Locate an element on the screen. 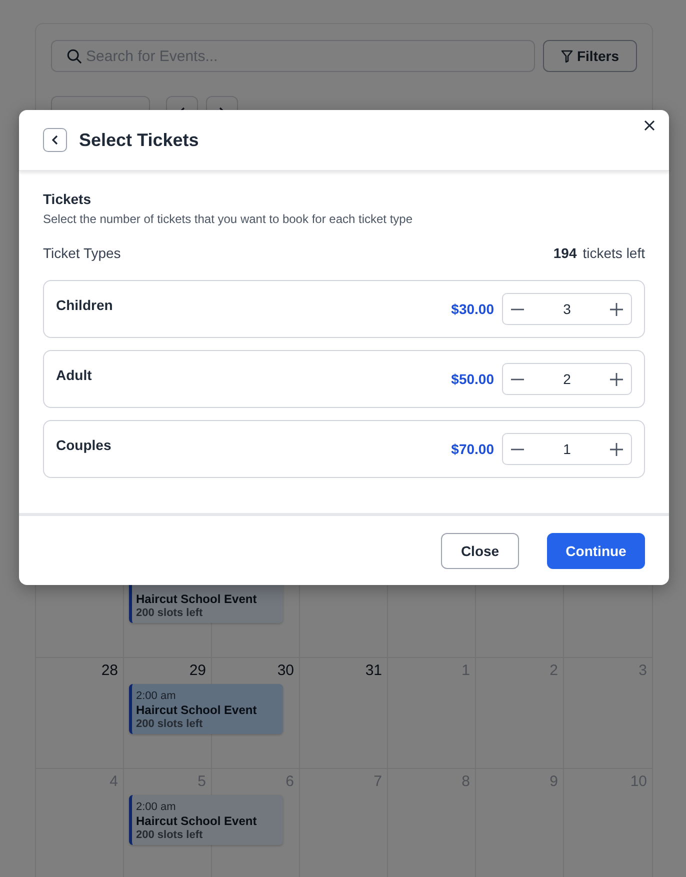 This screenshot has height=877, width=686. section-title: Tickets is located at coordinates (67, 199).